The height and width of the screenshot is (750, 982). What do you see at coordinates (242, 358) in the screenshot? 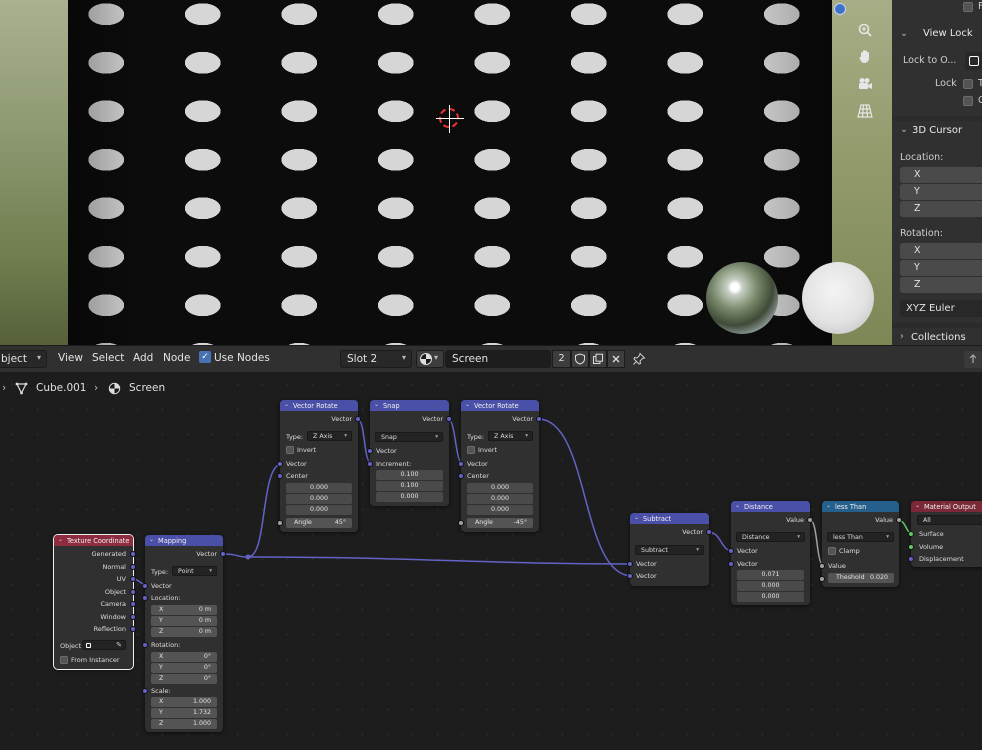
I see `use-nodes-label: Use Nodes` at bounding box center [242, 358].